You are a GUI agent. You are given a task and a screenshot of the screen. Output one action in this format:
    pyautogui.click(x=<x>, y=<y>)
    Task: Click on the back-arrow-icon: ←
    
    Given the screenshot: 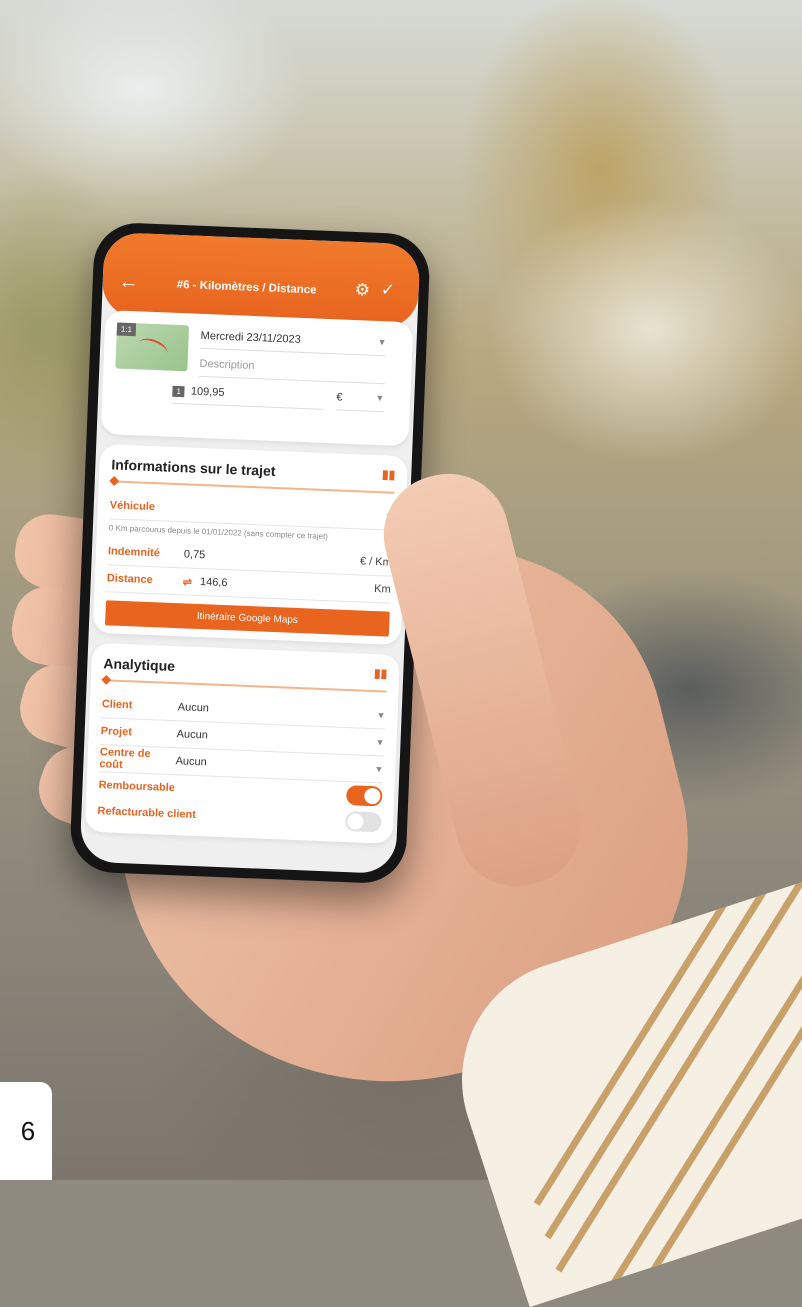 What is the action you would take?
    pyautogui.click(x=128, y=283)
    